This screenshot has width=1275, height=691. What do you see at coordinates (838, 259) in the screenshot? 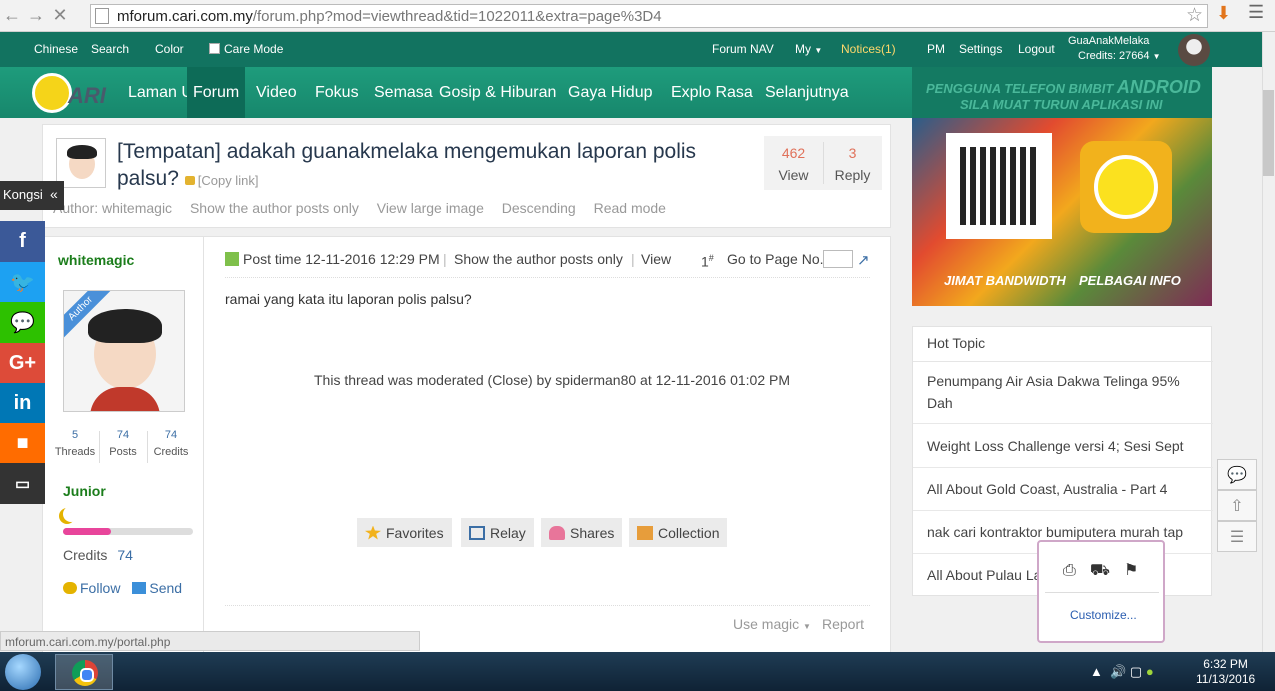
I see `page-number-input` at bounding box center [838, 259].